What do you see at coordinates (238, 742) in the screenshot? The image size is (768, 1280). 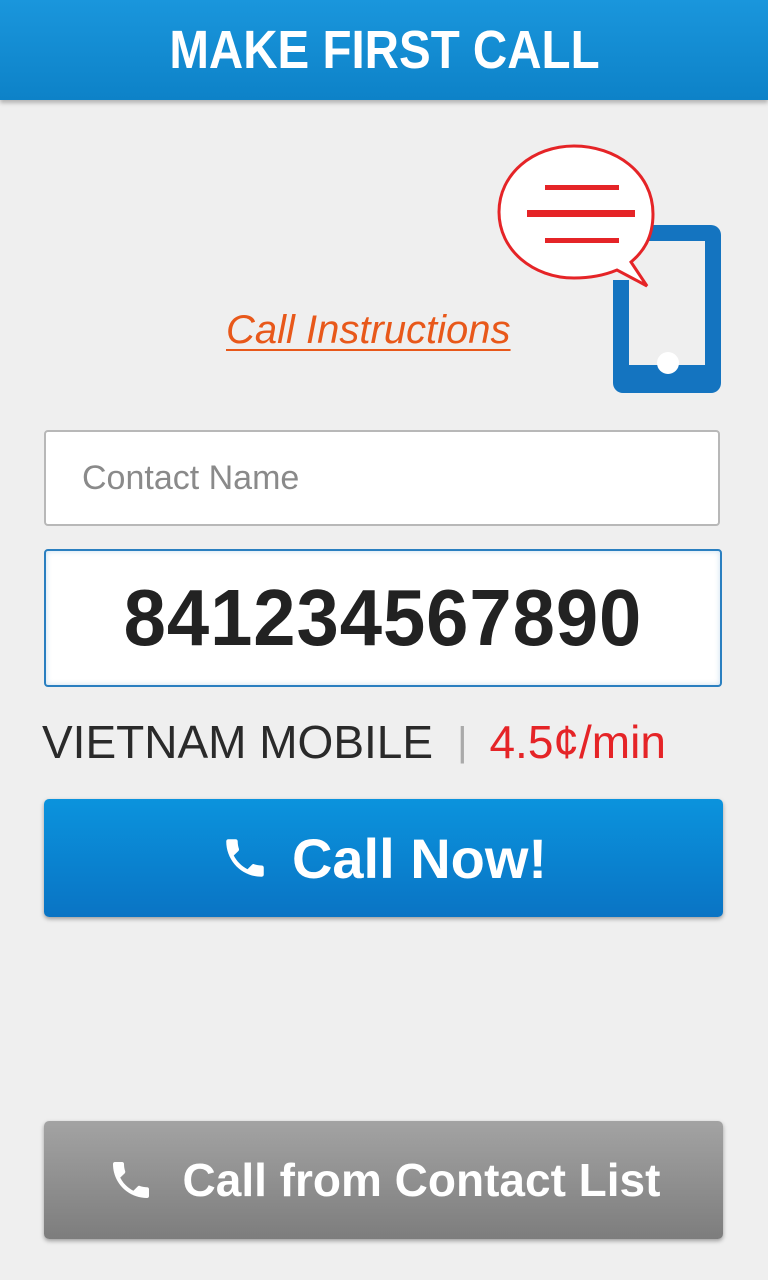 I see `carrier-label: VIETNAM MOBILE` at bounding box center [238, 742].